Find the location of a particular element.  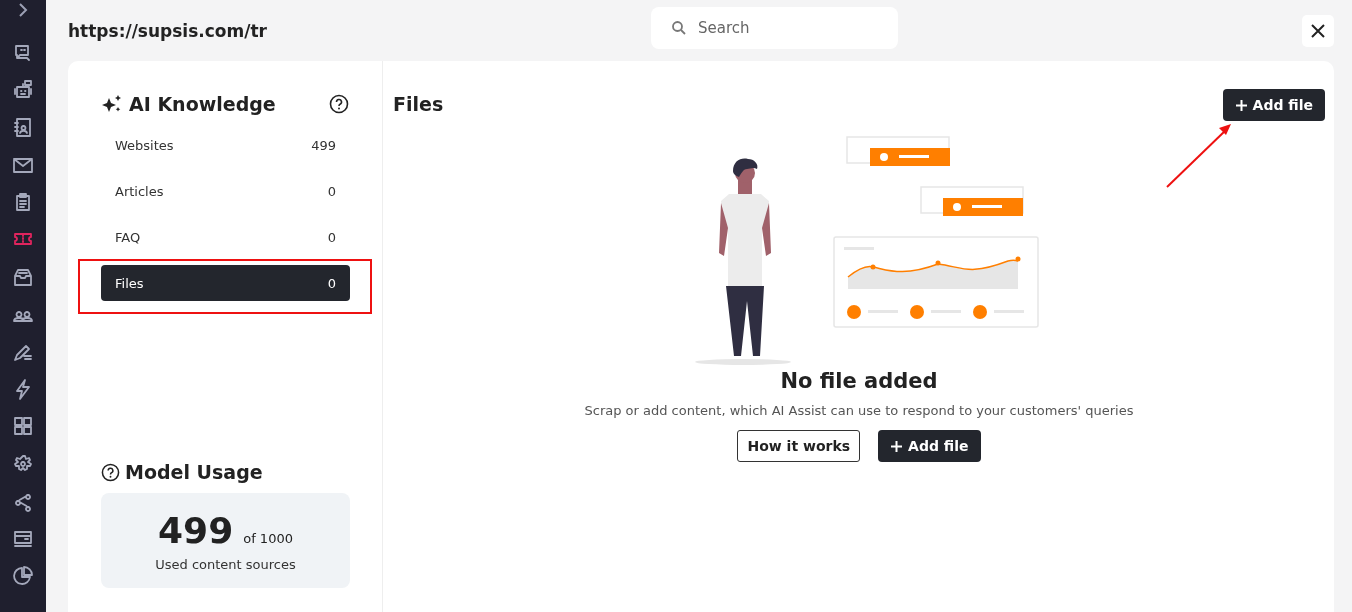

grid-icon is located at coordinates (23, 426).